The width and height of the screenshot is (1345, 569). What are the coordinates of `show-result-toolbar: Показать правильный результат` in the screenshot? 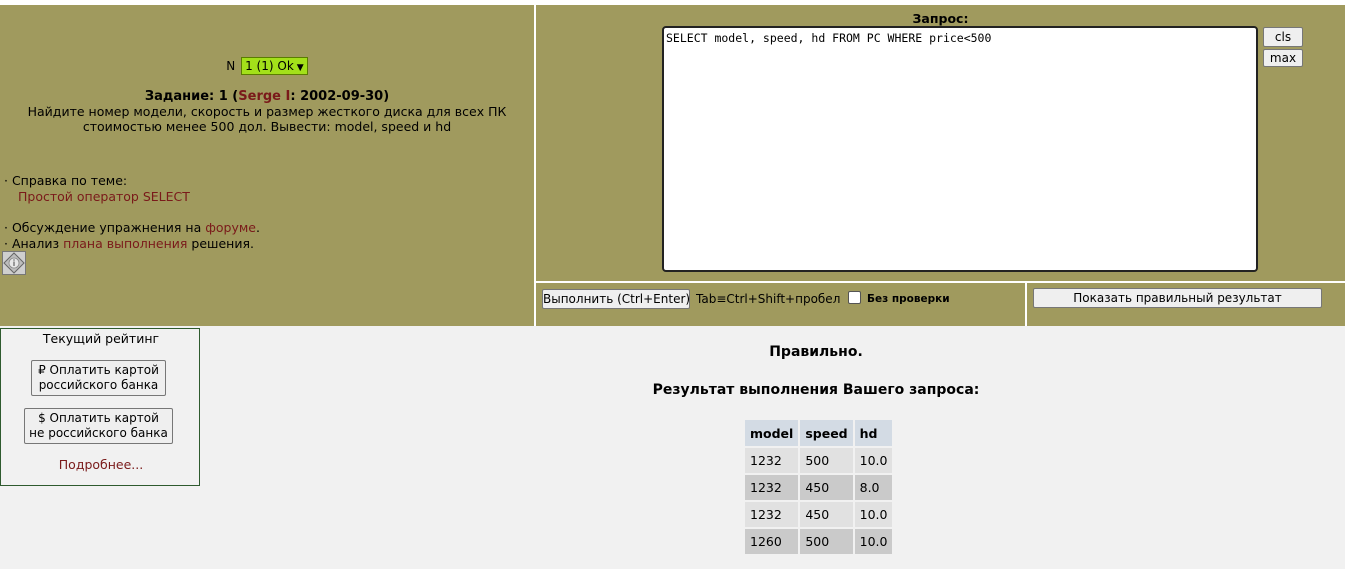 It's located at (1186, 304).